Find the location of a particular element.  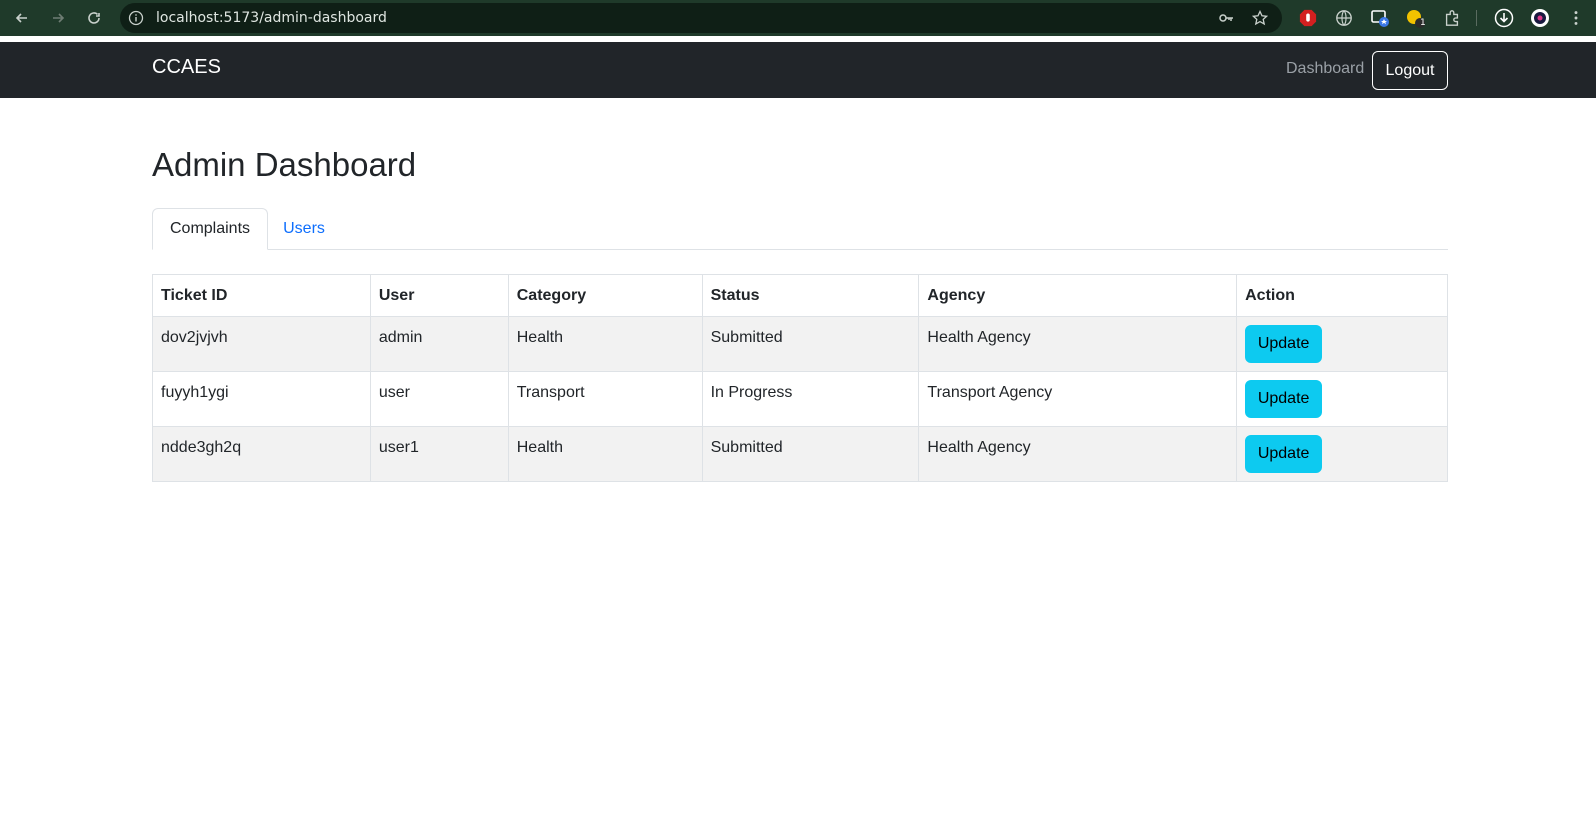

key-icon is located at coordinates (1226, 18).